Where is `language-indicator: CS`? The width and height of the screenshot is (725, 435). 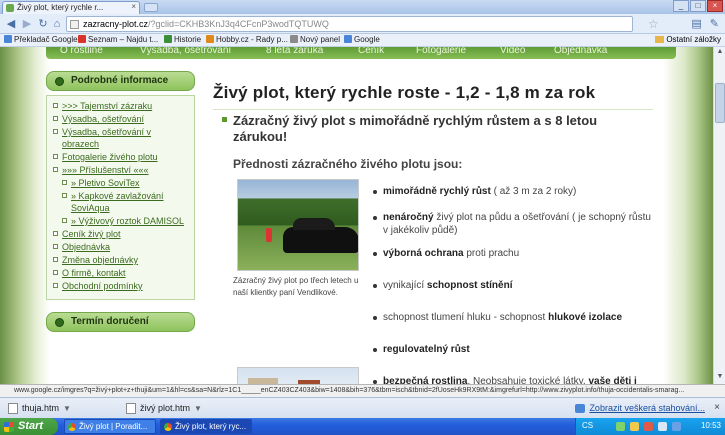 language-indicator: CS is located at coordinates (587, 425).